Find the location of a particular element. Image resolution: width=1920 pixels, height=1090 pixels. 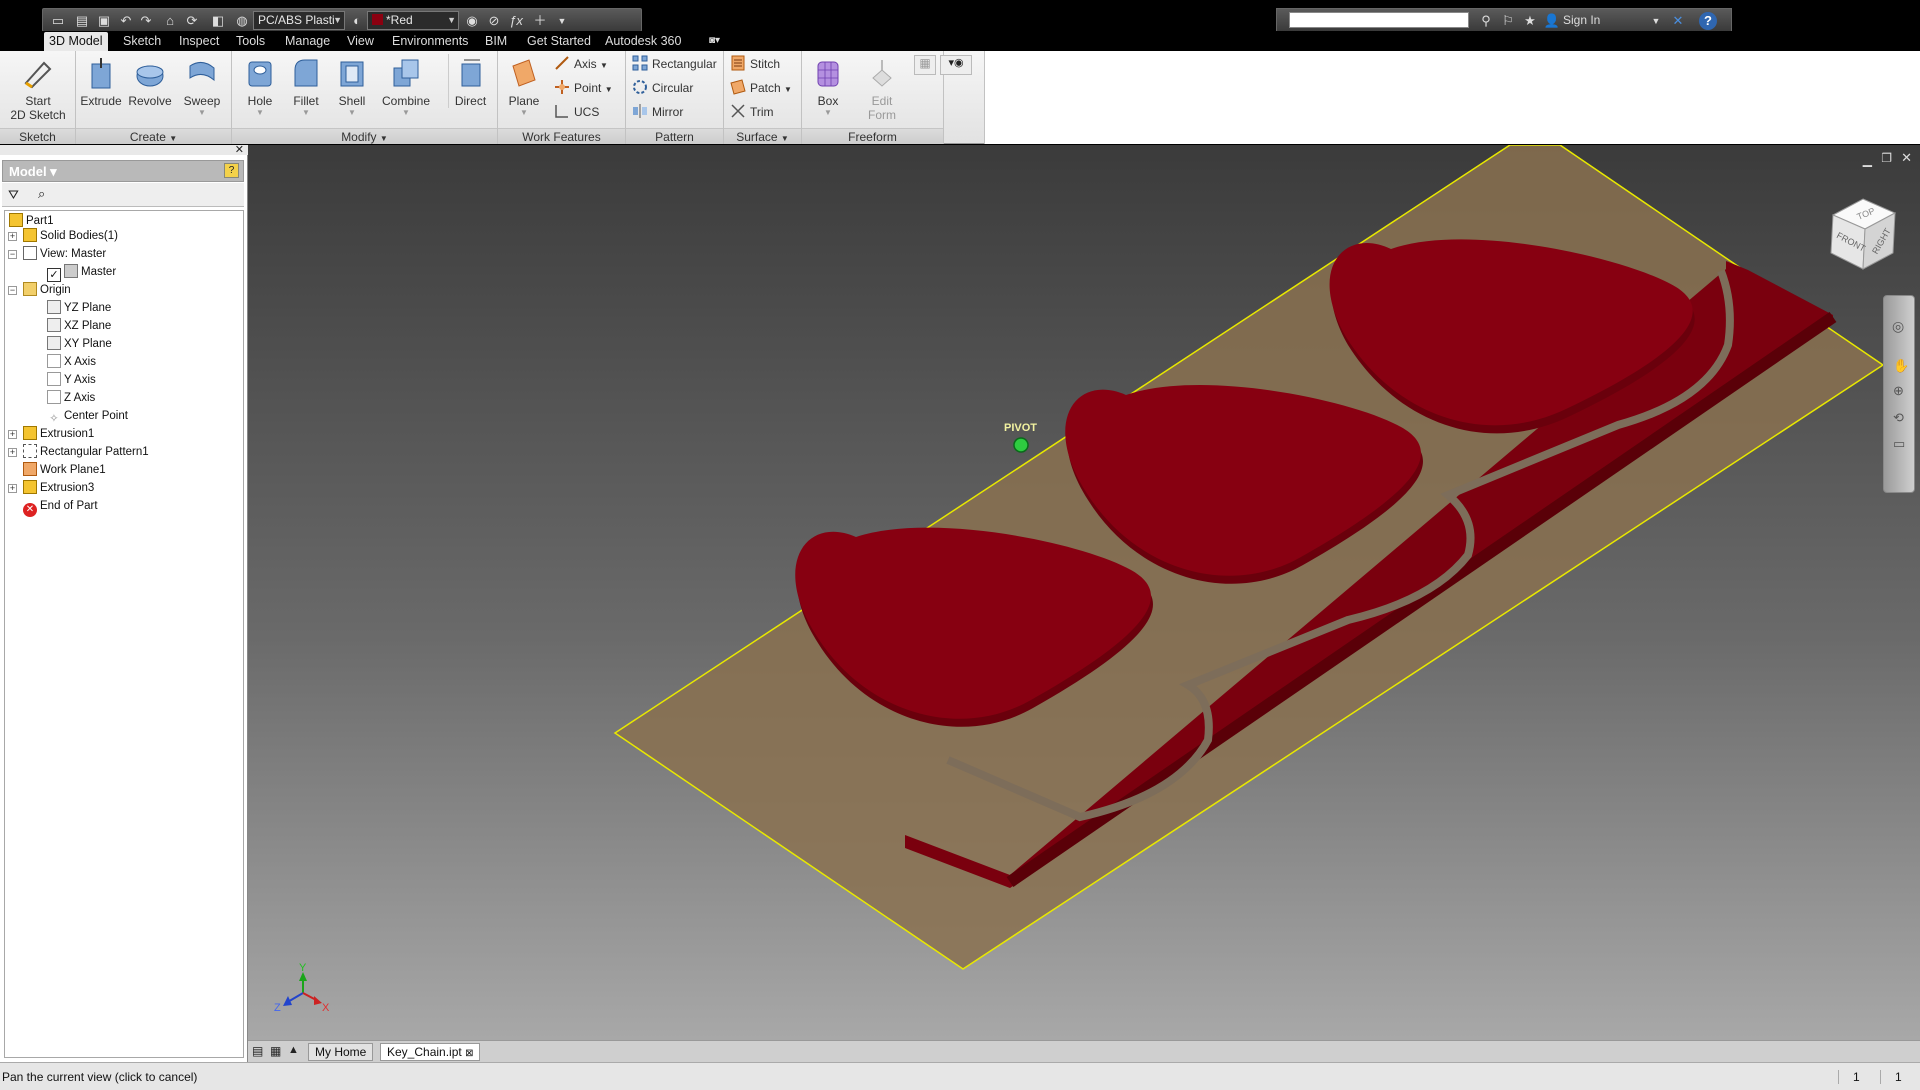

tab-inspect: Inspect is located at coordinates (199, 41).